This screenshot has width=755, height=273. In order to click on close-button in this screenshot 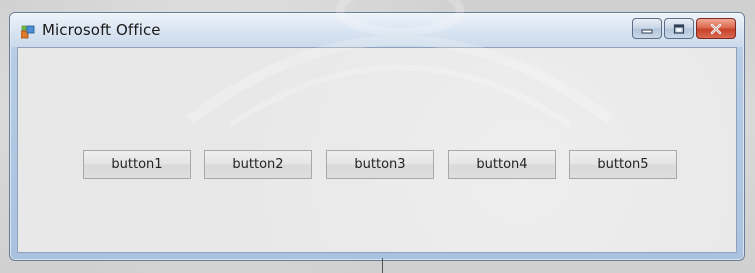, I will do `click(716, 28)`.